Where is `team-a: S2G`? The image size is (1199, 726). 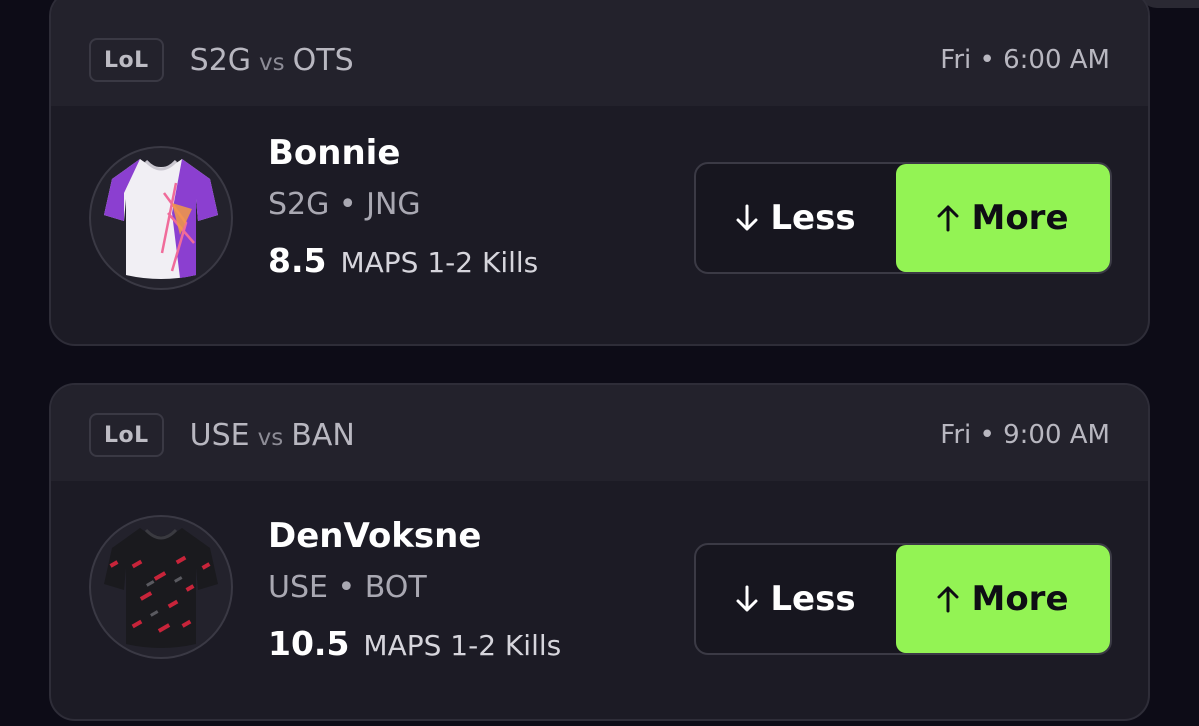
team-a: S2G is located at coordinates (220, 60).